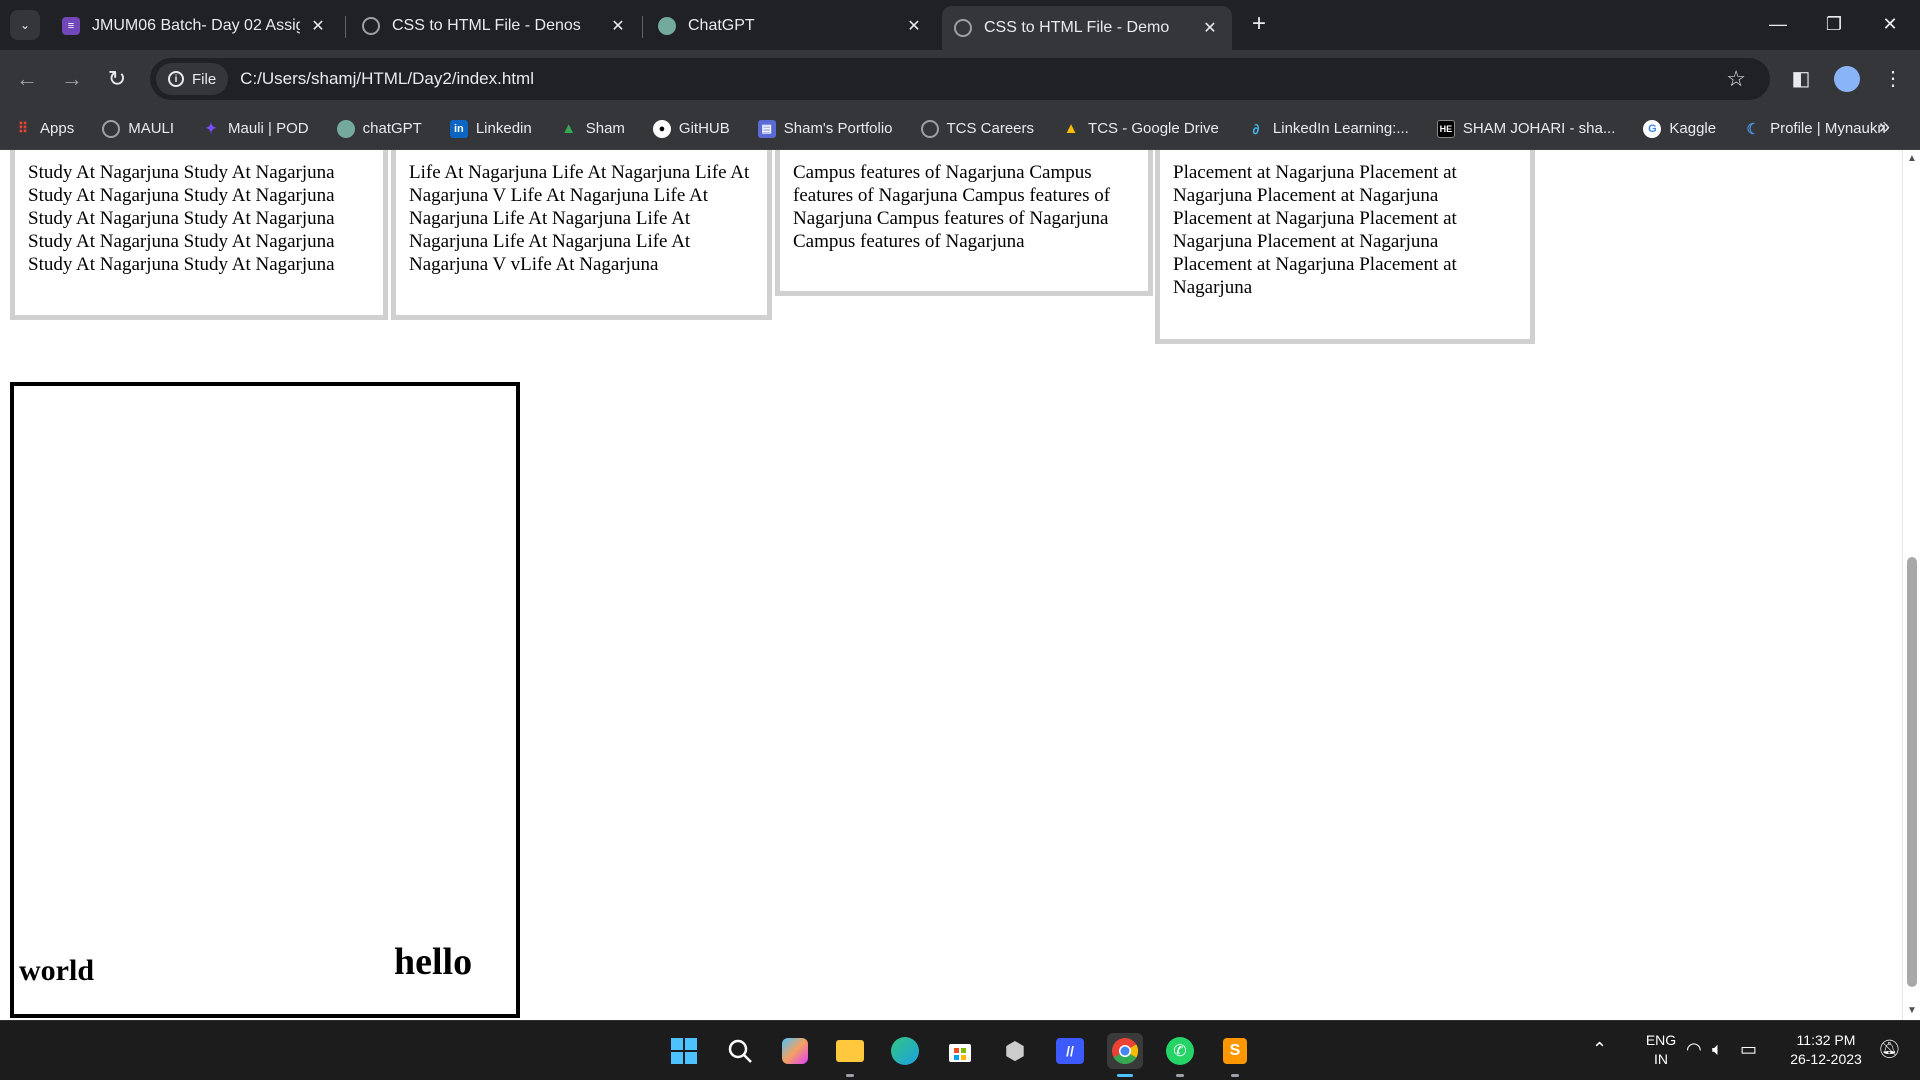 The image size is (1920, 1080). Describe the element at coordinates (72, 79) in the screenshot. I see `forward-button: →` at that location.